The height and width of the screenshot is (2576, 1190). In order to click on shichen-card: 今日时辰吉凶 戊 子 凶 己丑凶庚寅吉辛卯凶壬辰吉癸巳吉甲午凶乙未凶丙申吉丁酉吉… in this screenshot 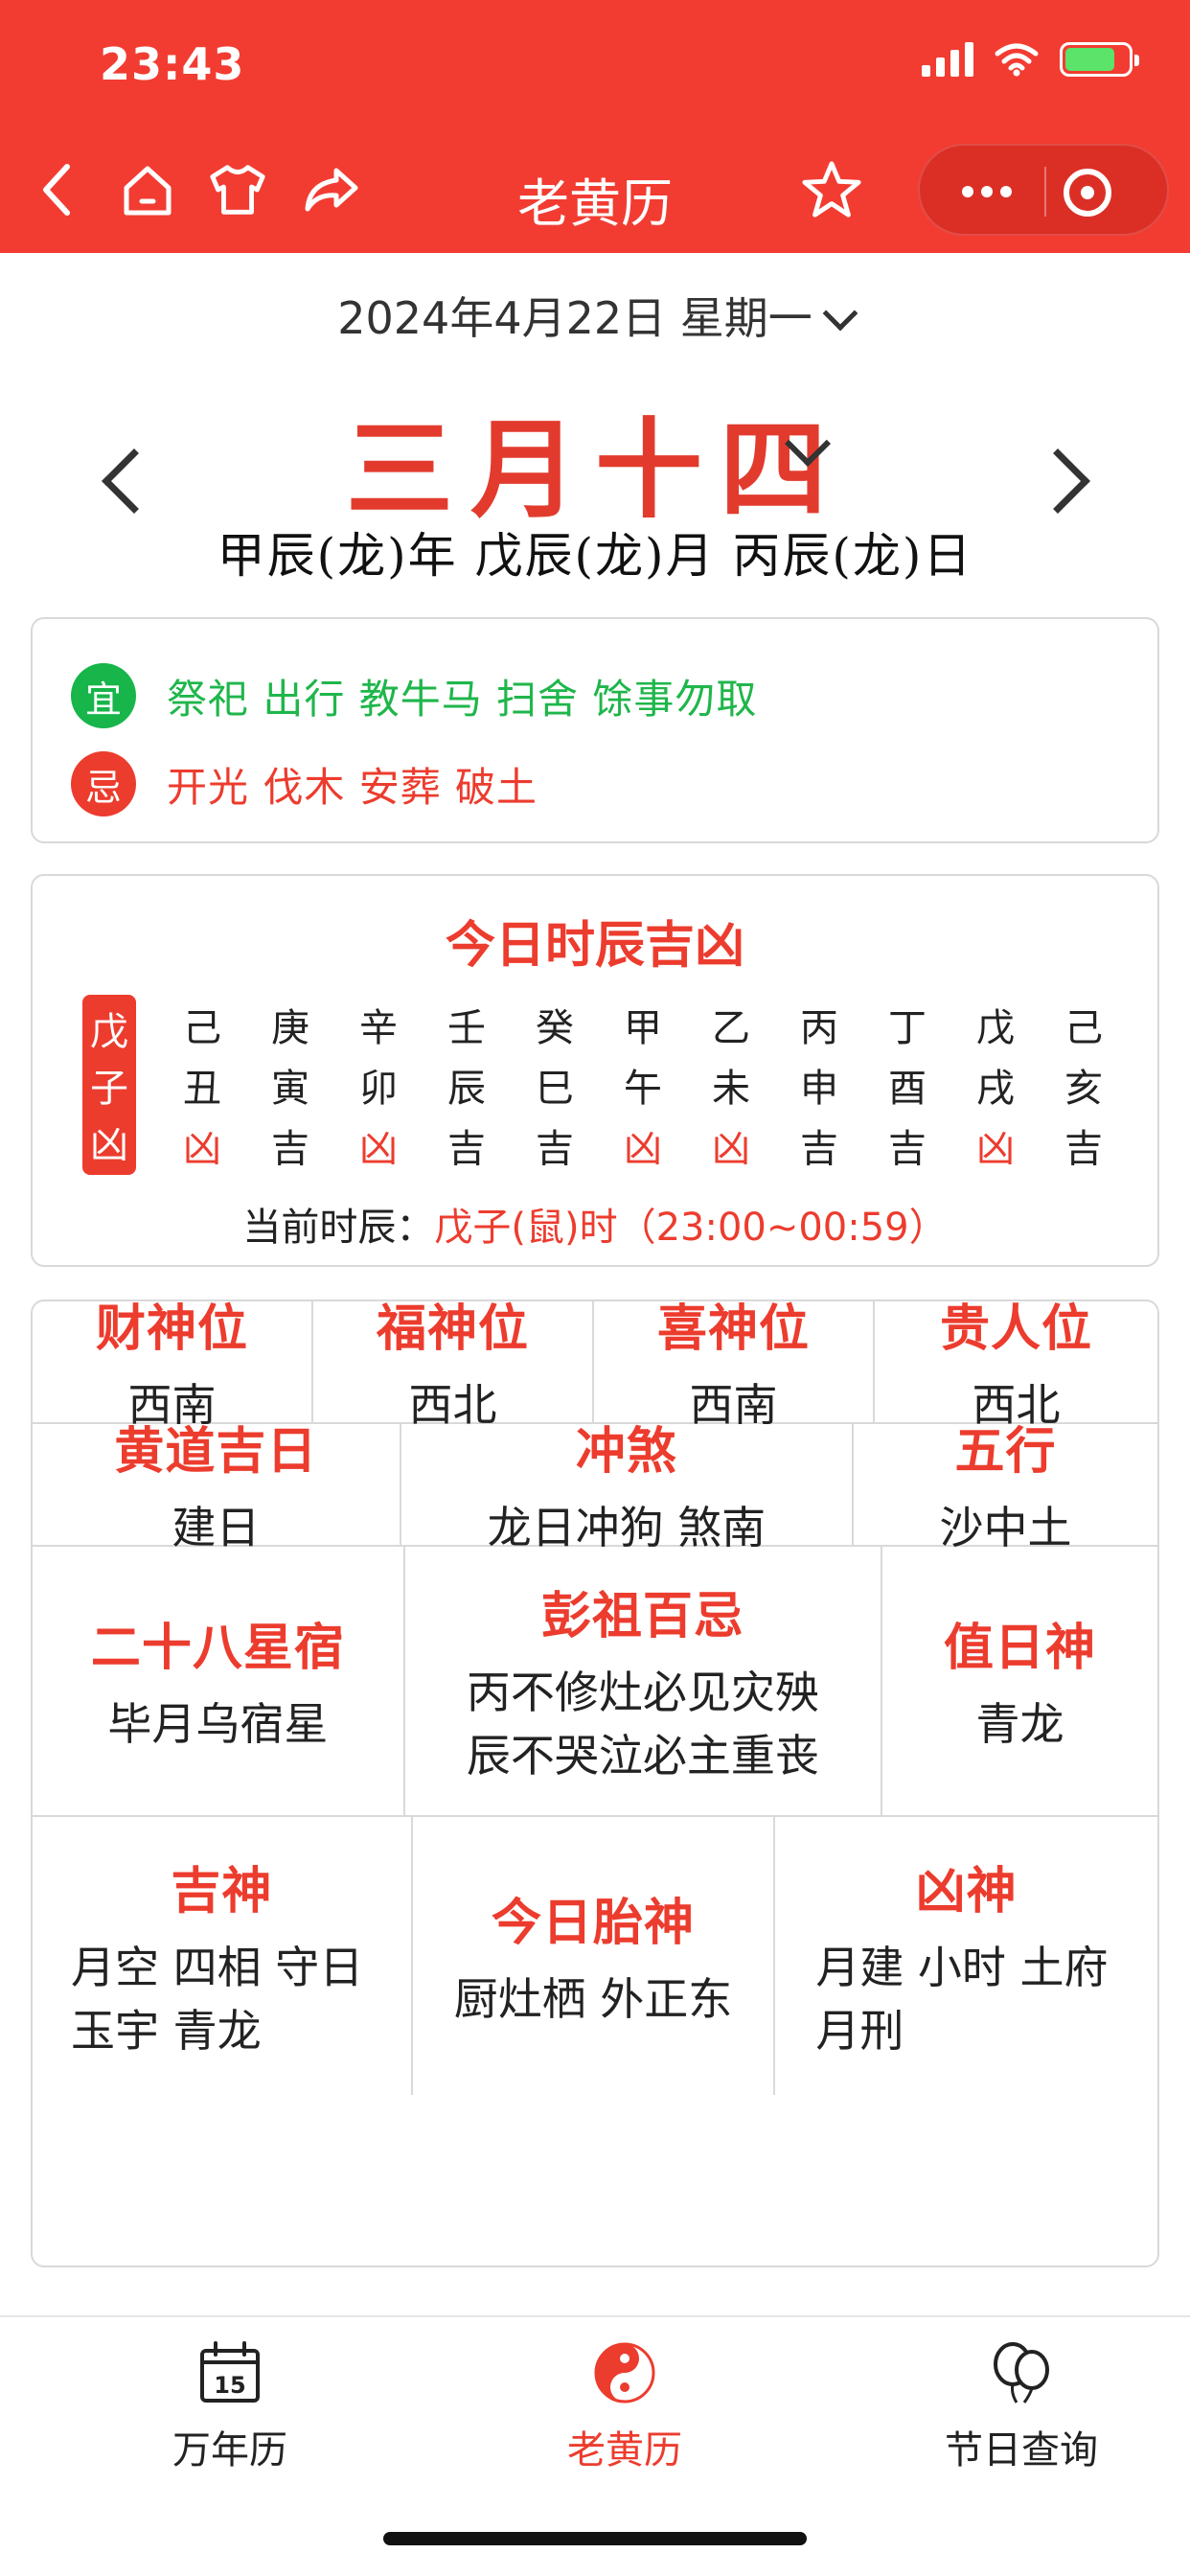, I will do `click(595, 1070)`.